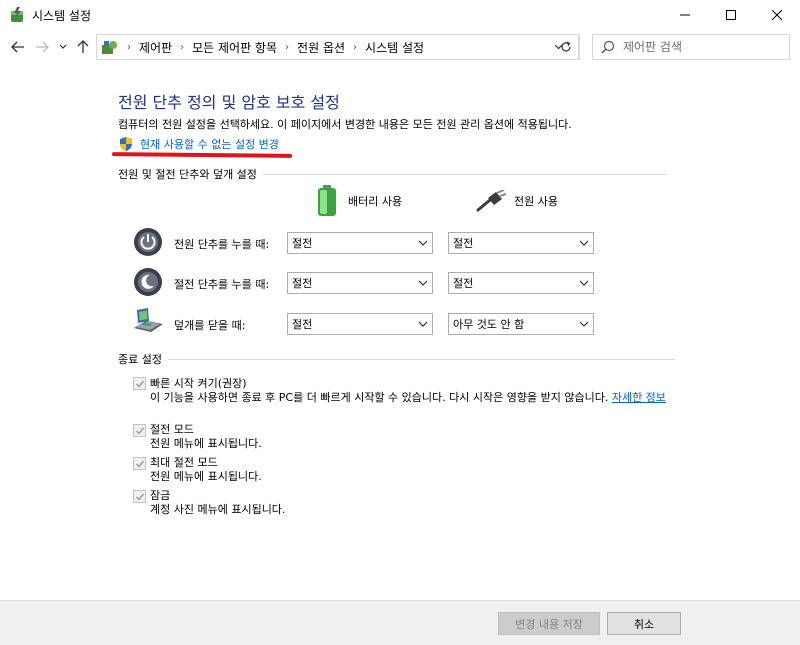 Image resolution: width=800 pixels, height=645 pixels. Describe the element at coordinates (491, 201) in the screenshot. I see `power-plug-icon` at that location.